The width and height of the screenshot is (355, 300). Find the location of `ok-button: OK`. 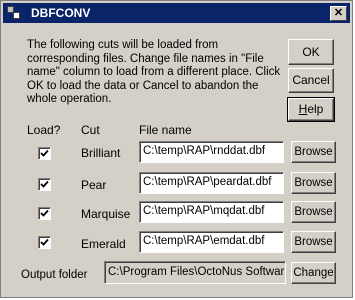

ok-button: OK is located at coordinates (311, 52).